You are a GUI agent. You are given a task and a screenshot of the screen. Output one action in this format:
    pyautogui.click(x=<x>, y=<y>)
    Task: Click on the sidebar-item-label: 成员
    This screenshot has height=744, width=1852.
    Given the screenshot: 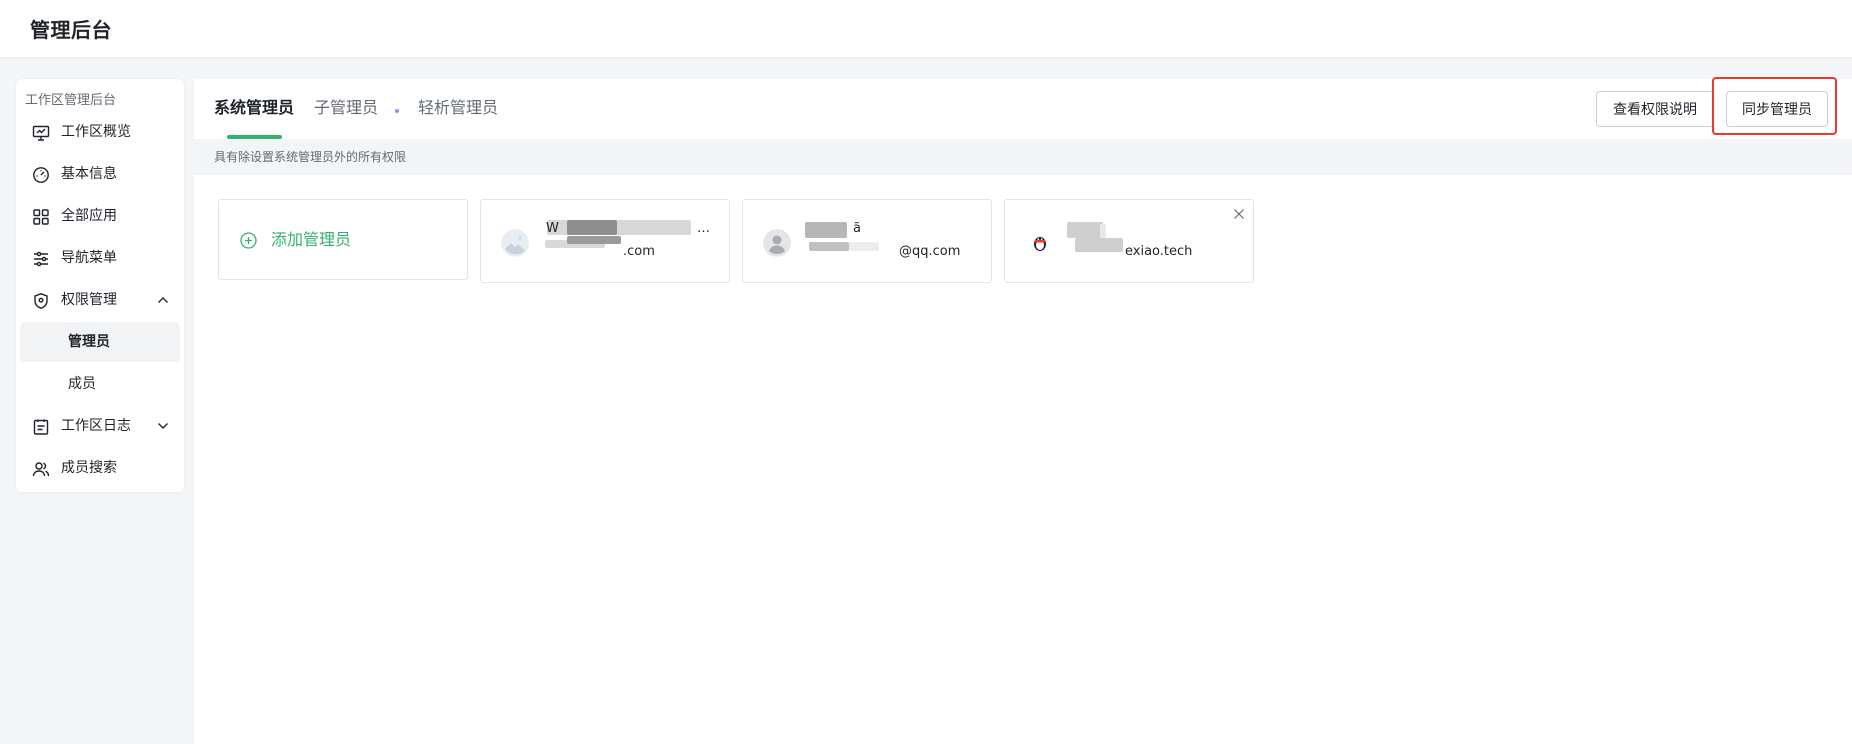 What is the action you would take?
    pyautogui.click(x=82, y=384)
    